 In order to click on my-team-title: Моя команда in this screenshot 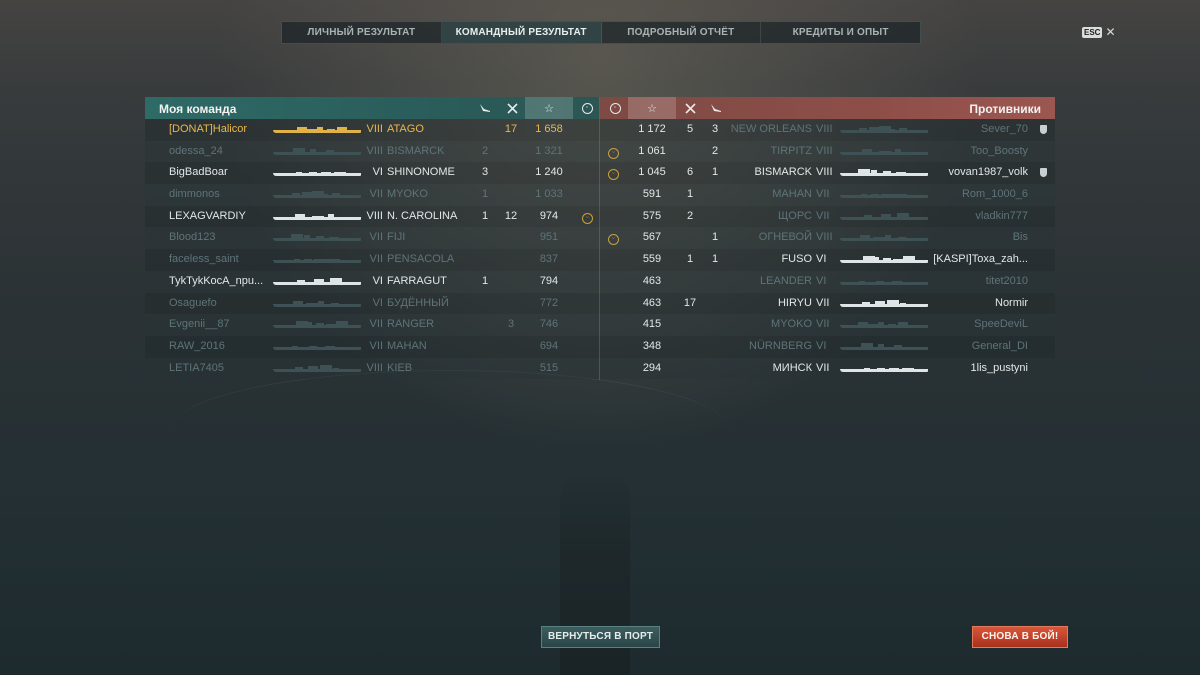, I will do `click(198, 109)`.